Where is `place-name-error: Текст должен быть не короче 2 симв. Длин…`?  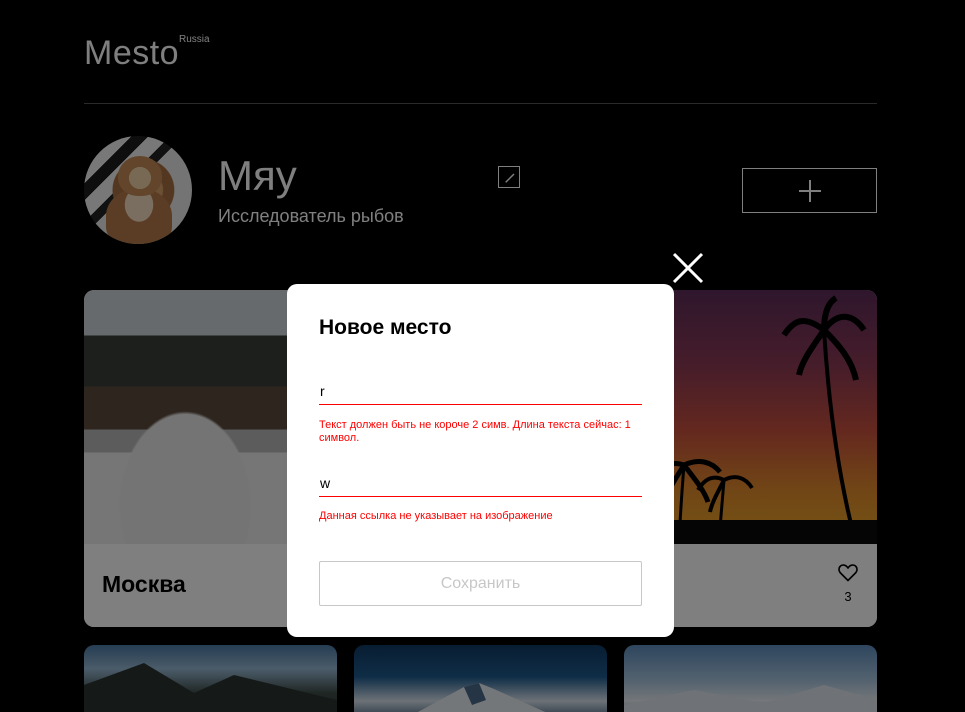
place-name-error: Текст должен быть не короче 2 симв. Длин… is located at coordinates (475, 431).